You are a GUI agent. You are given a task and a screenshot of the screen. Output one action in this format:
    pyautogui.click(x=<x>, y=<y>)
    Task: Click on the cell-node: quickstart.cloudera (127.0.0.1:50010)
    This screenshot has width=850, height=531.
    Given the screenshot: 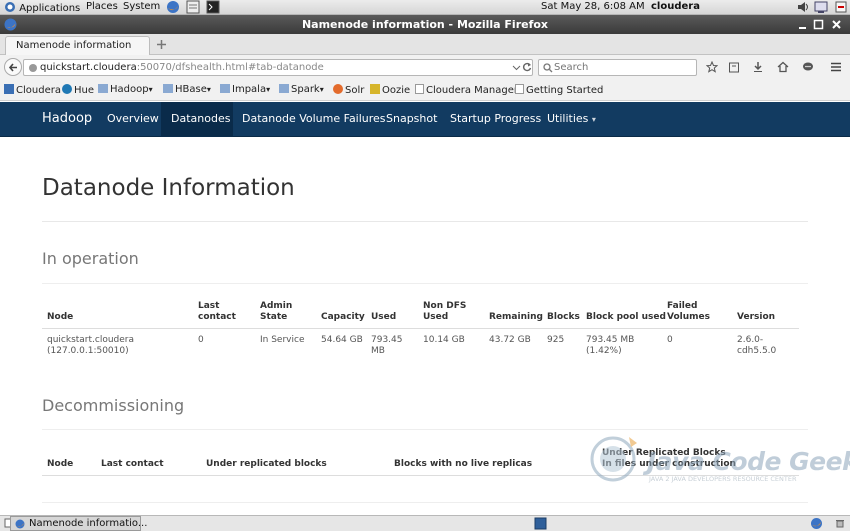 What is the action you would take?
    pyautogui.click(x=91, y=345)
    